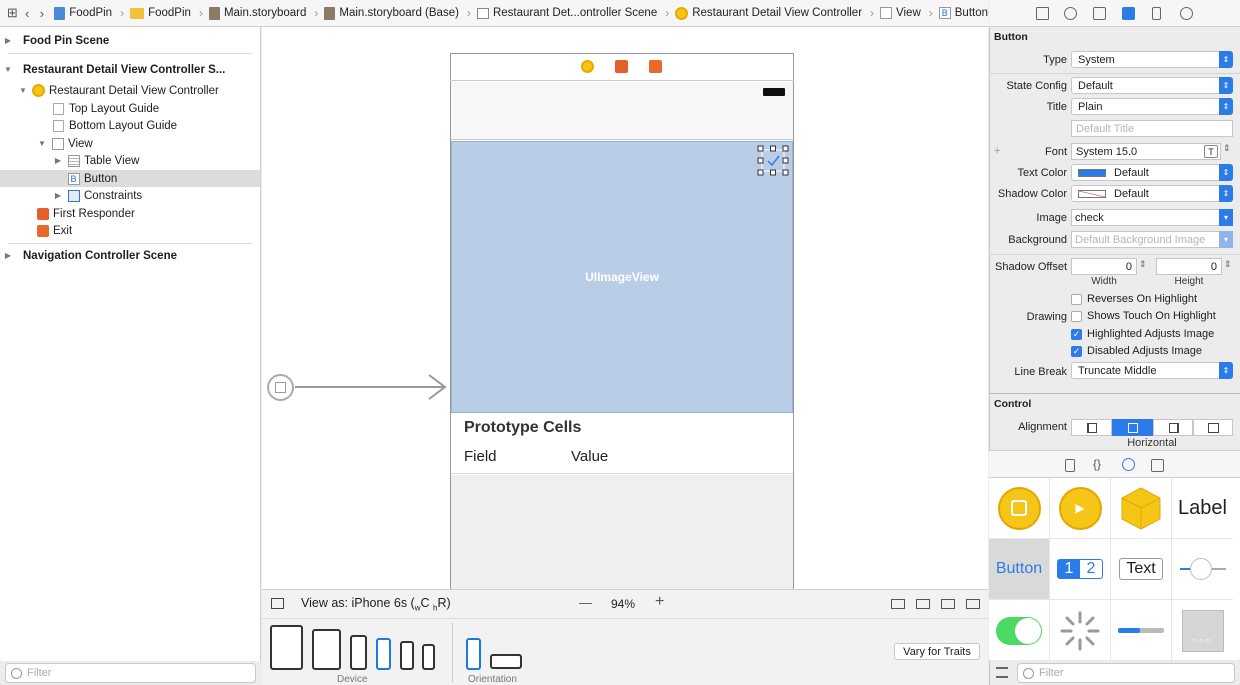  What do you see at coordinates (937, 651) in the screenshot?
I see `vary-for-traits-button: Vary for Traits` at bounding box center [937, 651].